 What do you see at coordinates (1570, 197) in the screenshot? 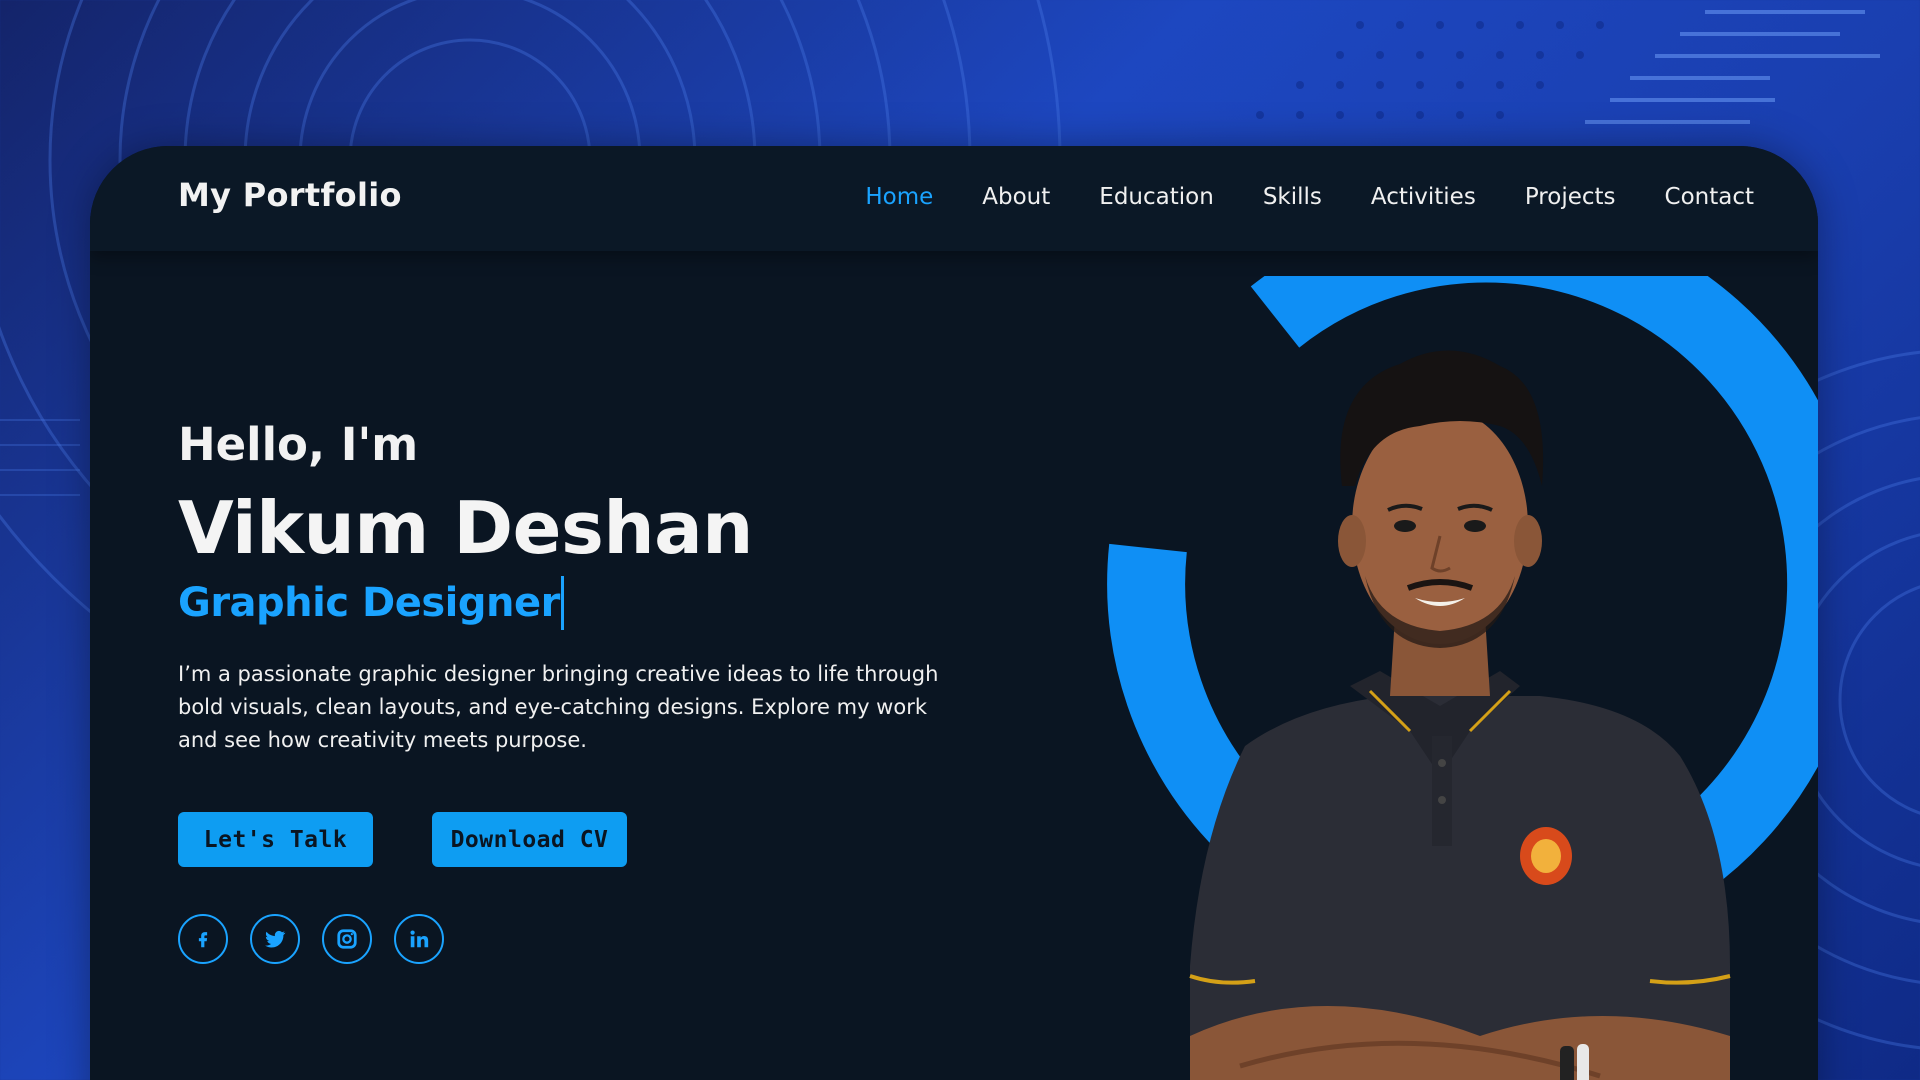
I see `nav-item-projects: Projects` at bounding box center [1570, 197].